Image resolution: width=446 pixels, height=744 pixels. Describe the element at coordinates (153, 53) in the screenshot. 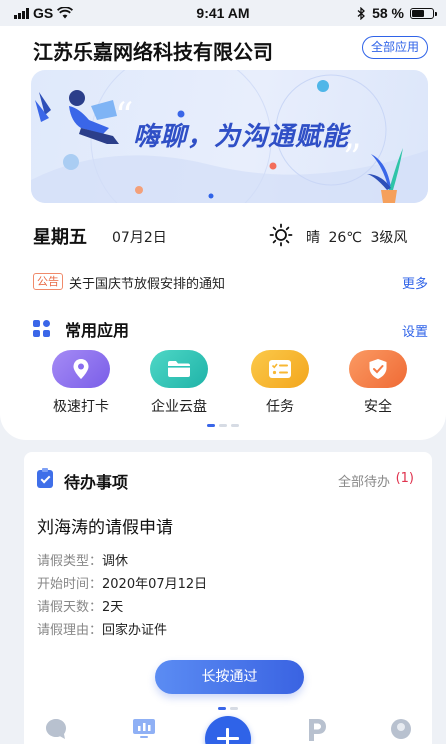

I see `company-name: 江苏乐嘉网络科技有限公司` at that location.